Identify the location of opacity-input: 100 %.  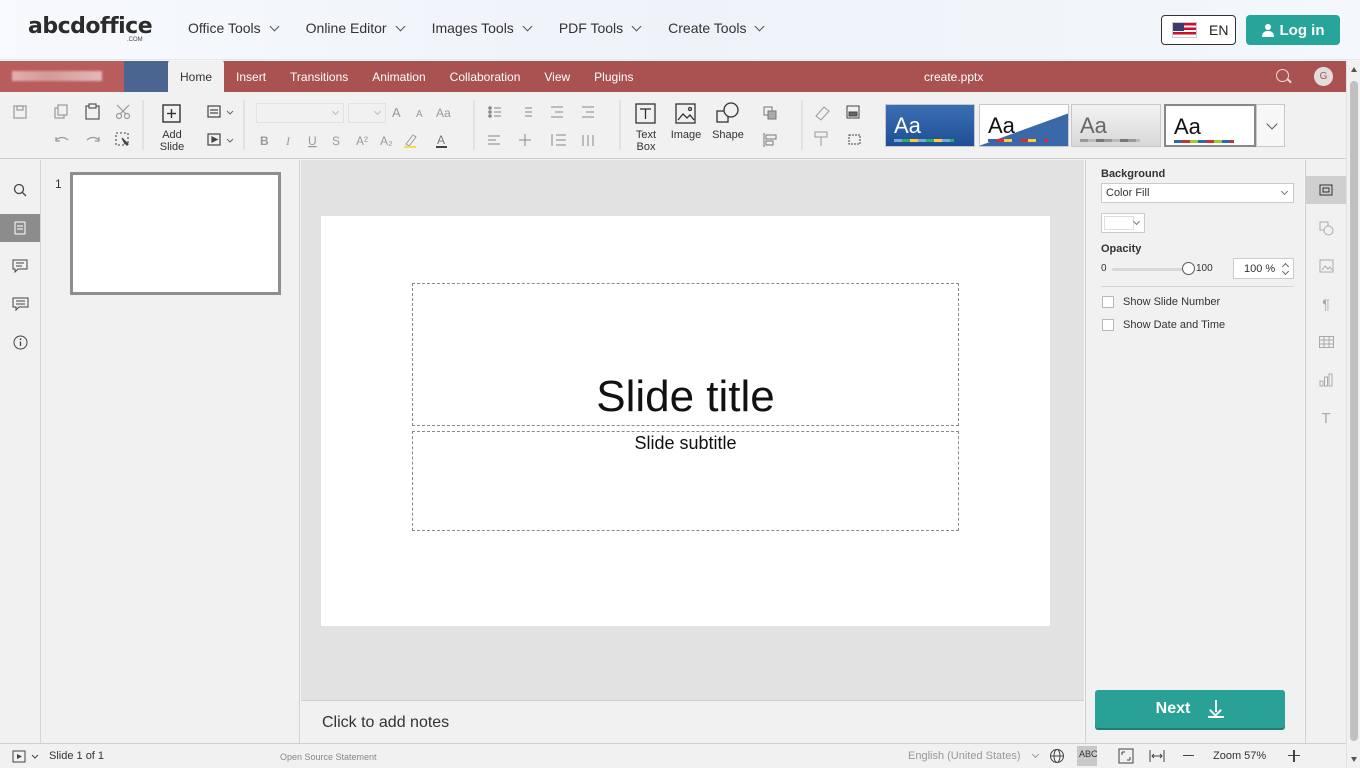
(1263, 268).